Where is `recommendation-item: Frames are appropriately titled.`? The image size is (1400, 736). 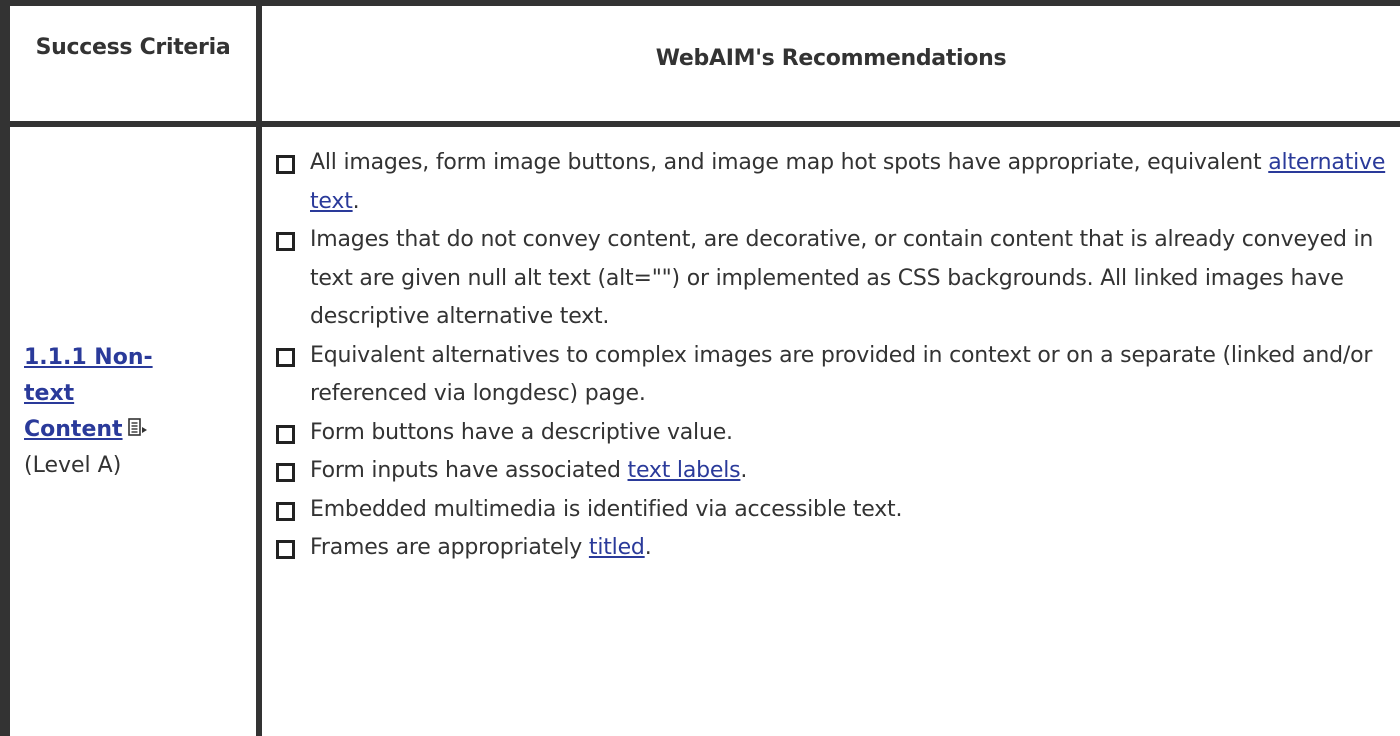
recommendation-item: Frames are appropriately titled. is located at coordinates (833, 548).